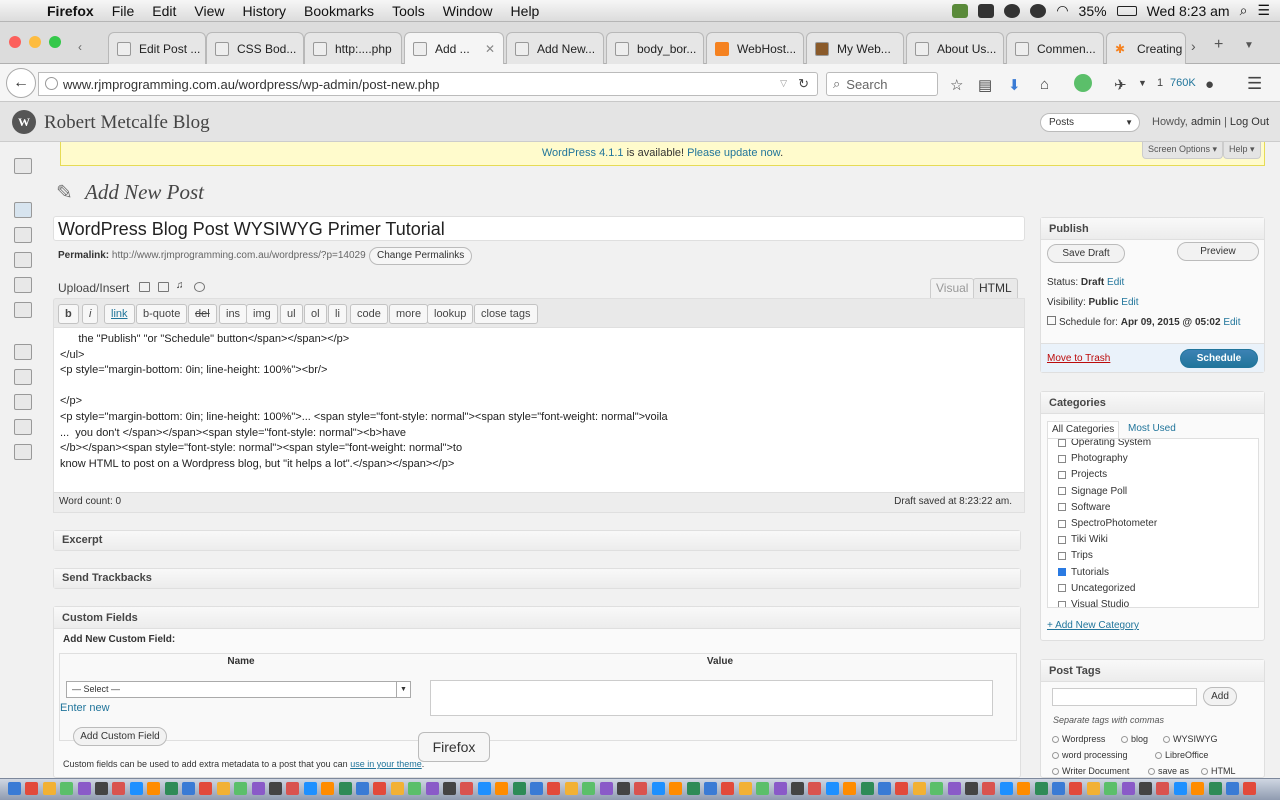  What do you see at coordinates (1086, 253) in the screenshot?
I see `save-draft-button: Save Draft` at bounding box center [1086, 253].